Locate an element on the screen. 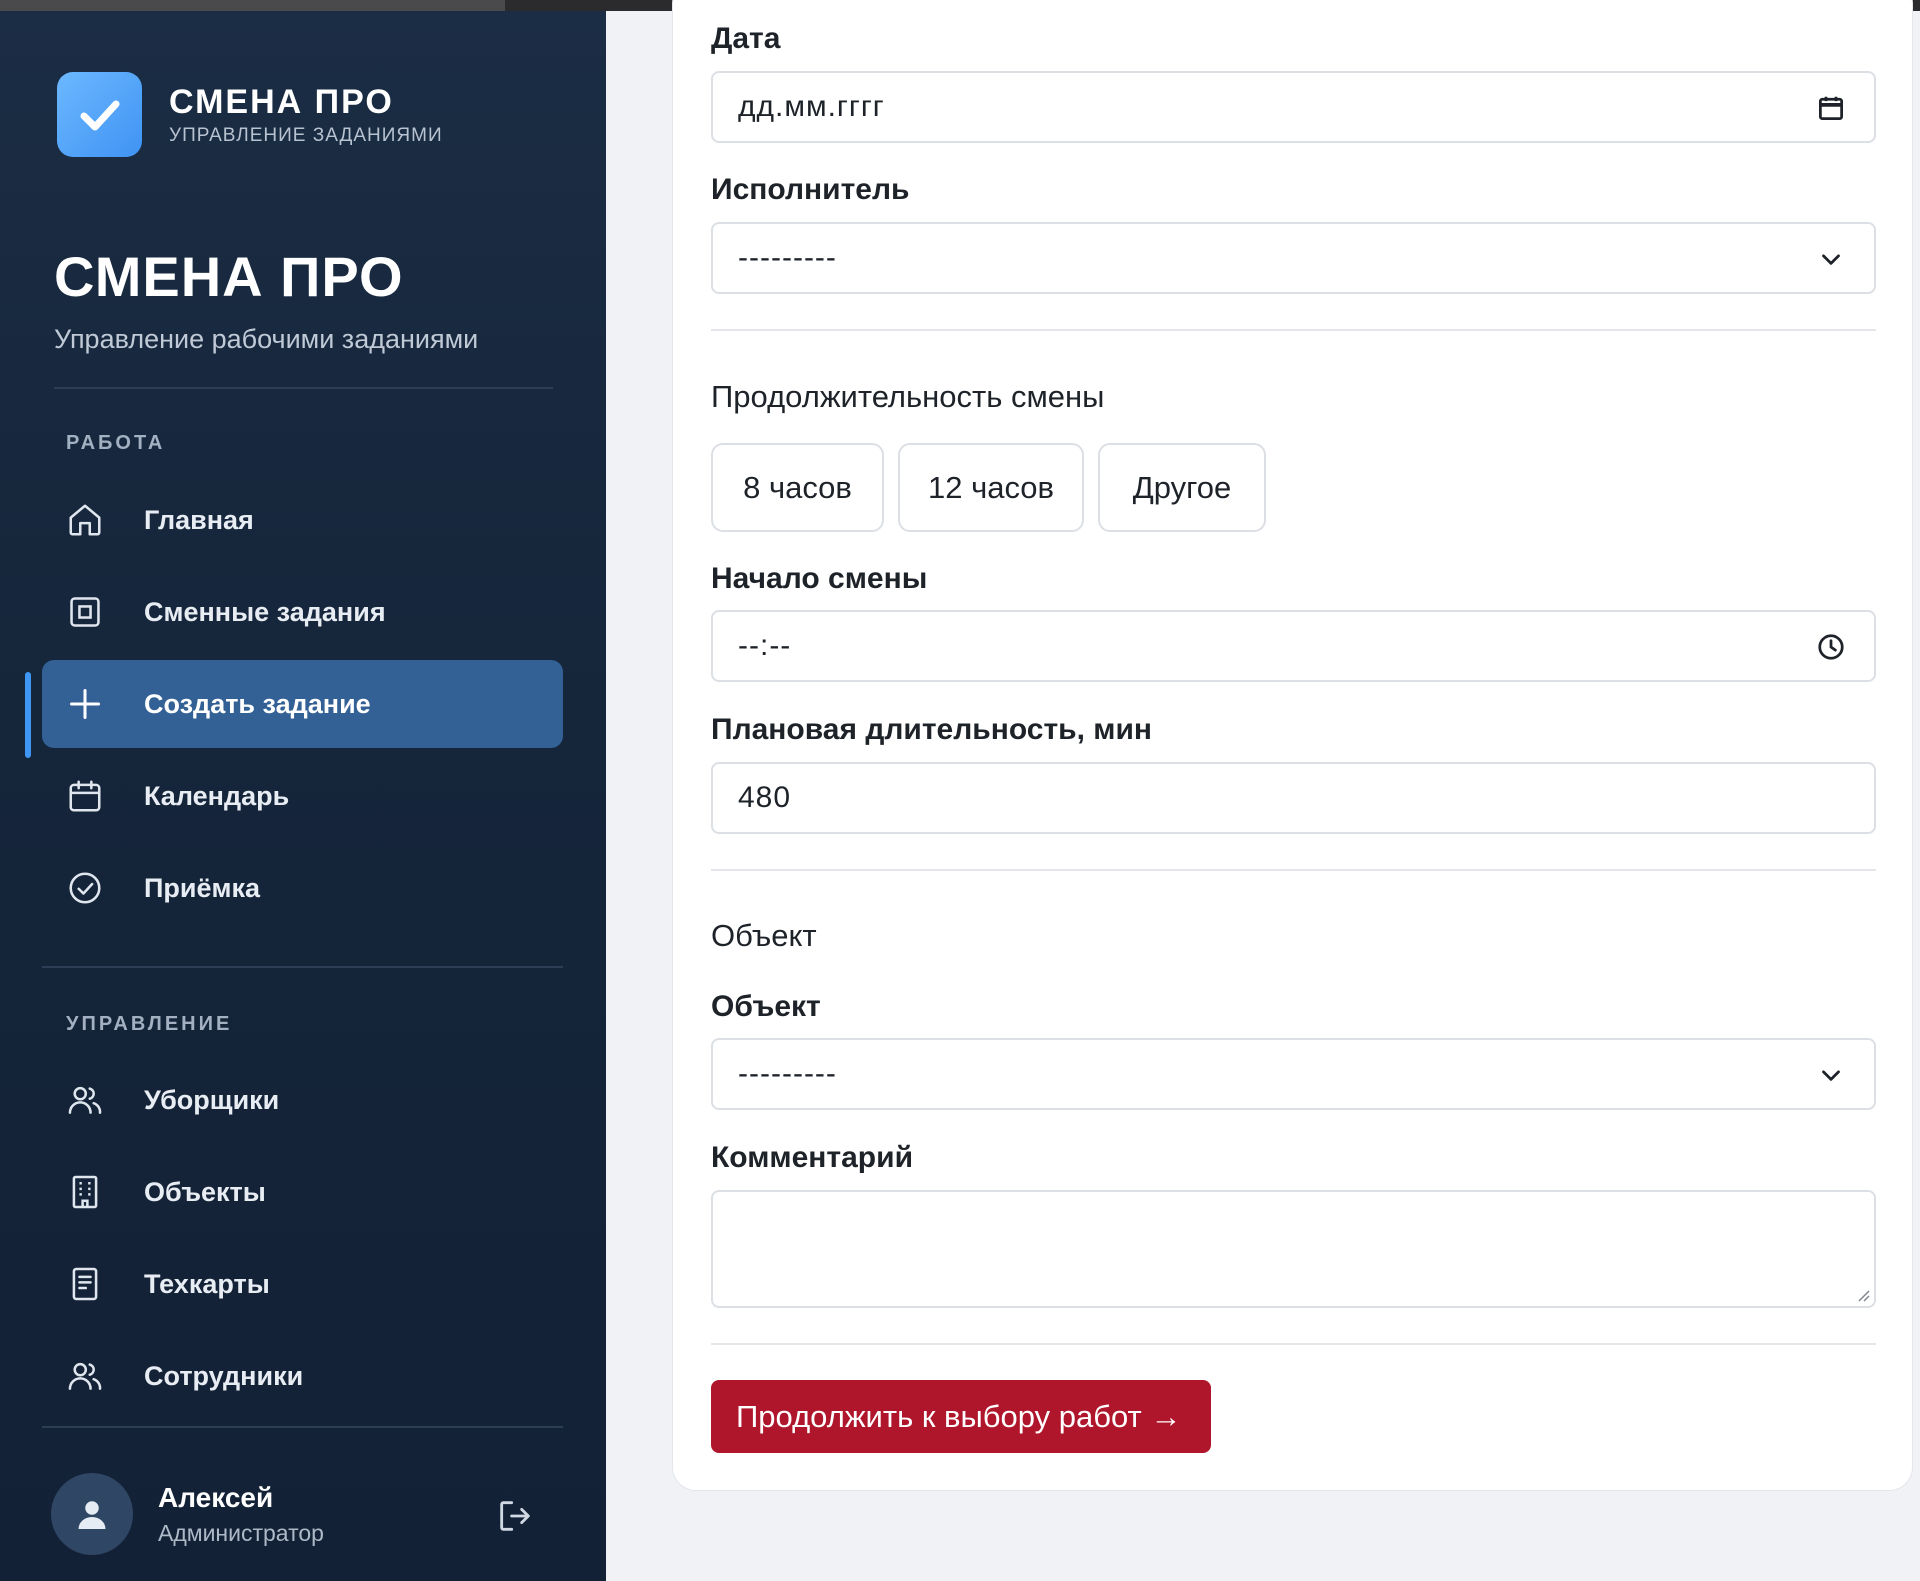  window-top-bar-shade is located at coordinates (252, 5).